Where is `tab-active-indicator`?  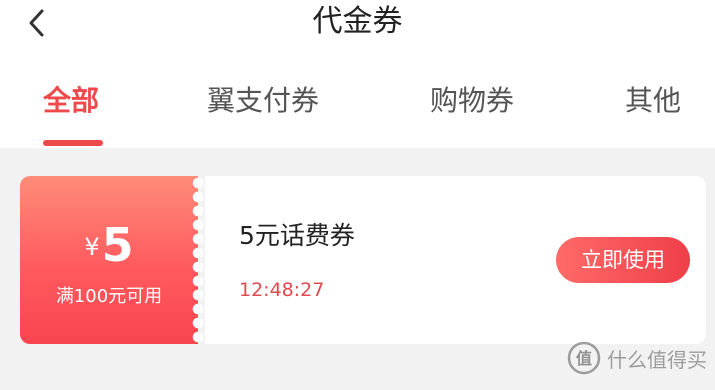 tab-active-indicator is located at coordinates (73, 143).